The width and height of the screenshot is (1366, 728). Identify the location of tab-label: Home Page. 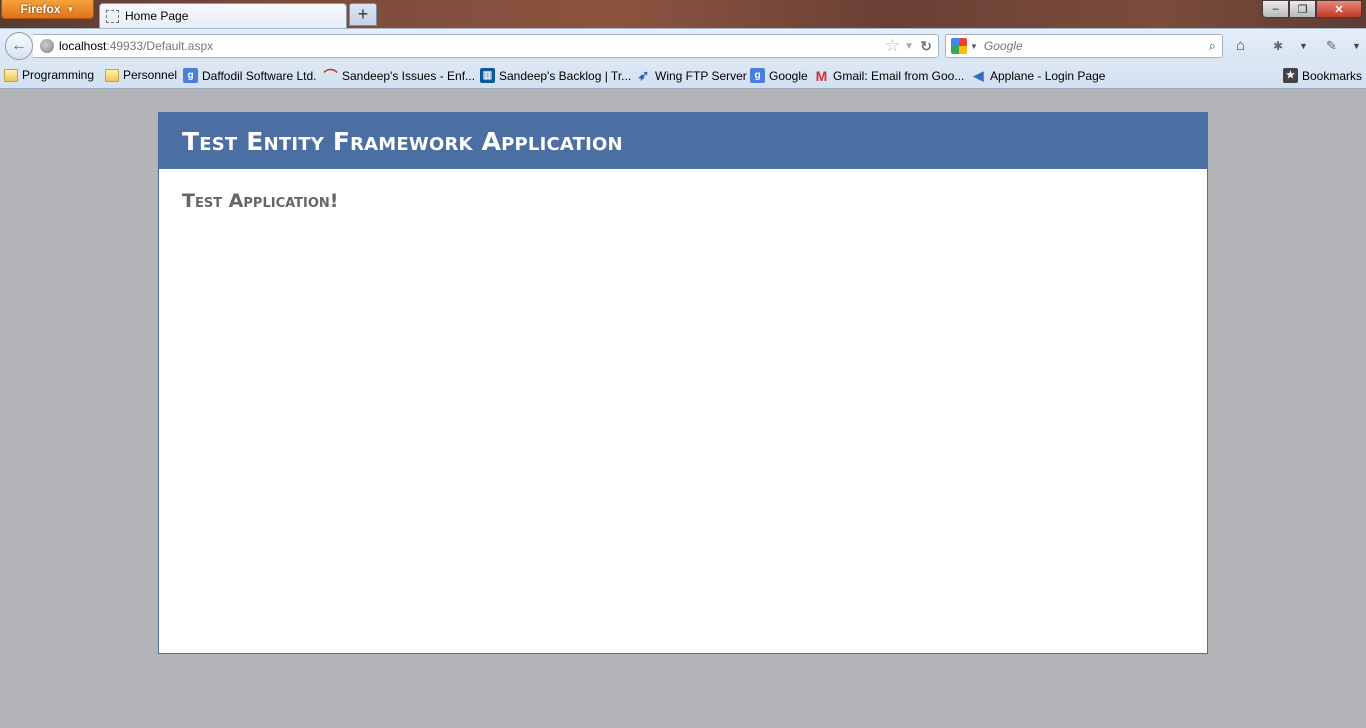
(157, 16).